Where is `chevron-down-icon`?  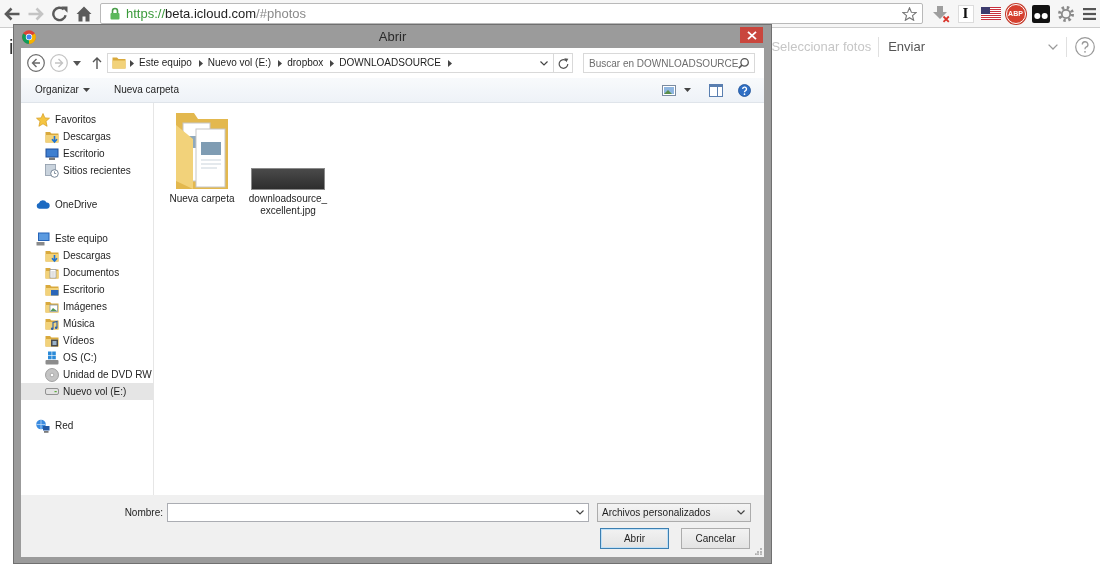 chevron-down-icon is located at coordinates (1053, 47).